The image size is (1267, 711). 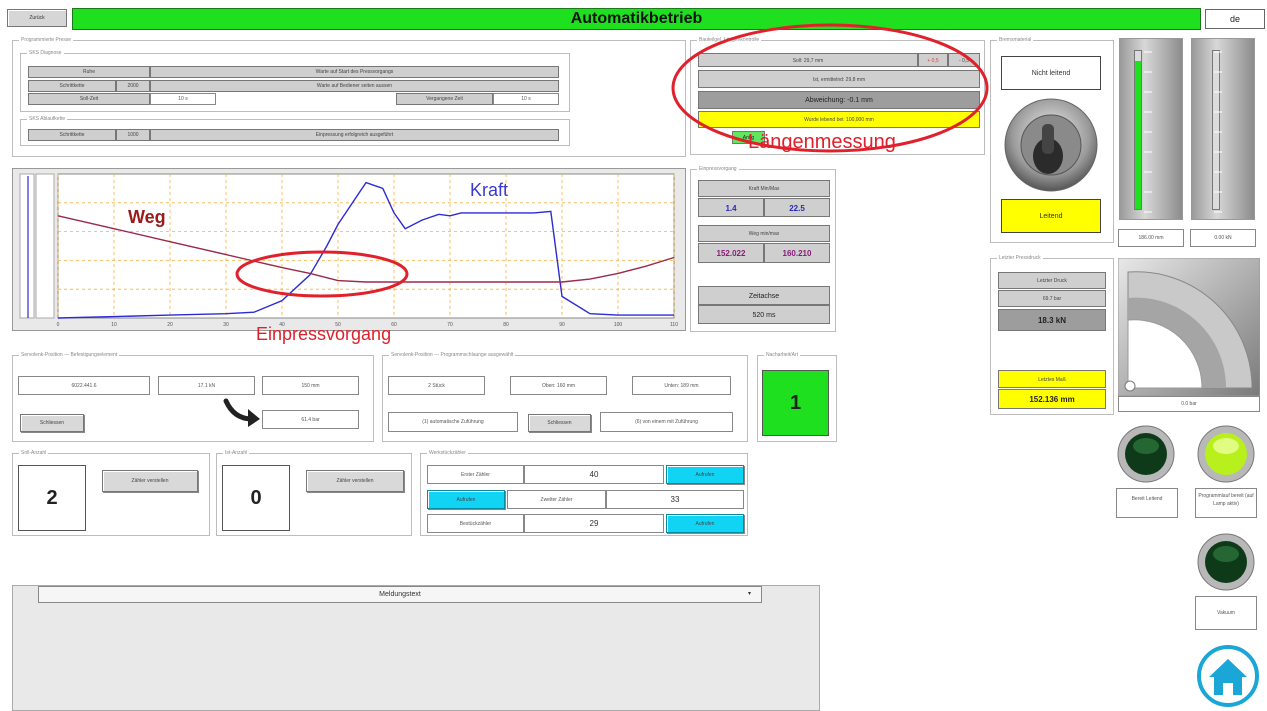 What do you see at coordinates (562, 325) in the screenshot?
I see `x-tick-label: 90` at bounding box center [562, 325].